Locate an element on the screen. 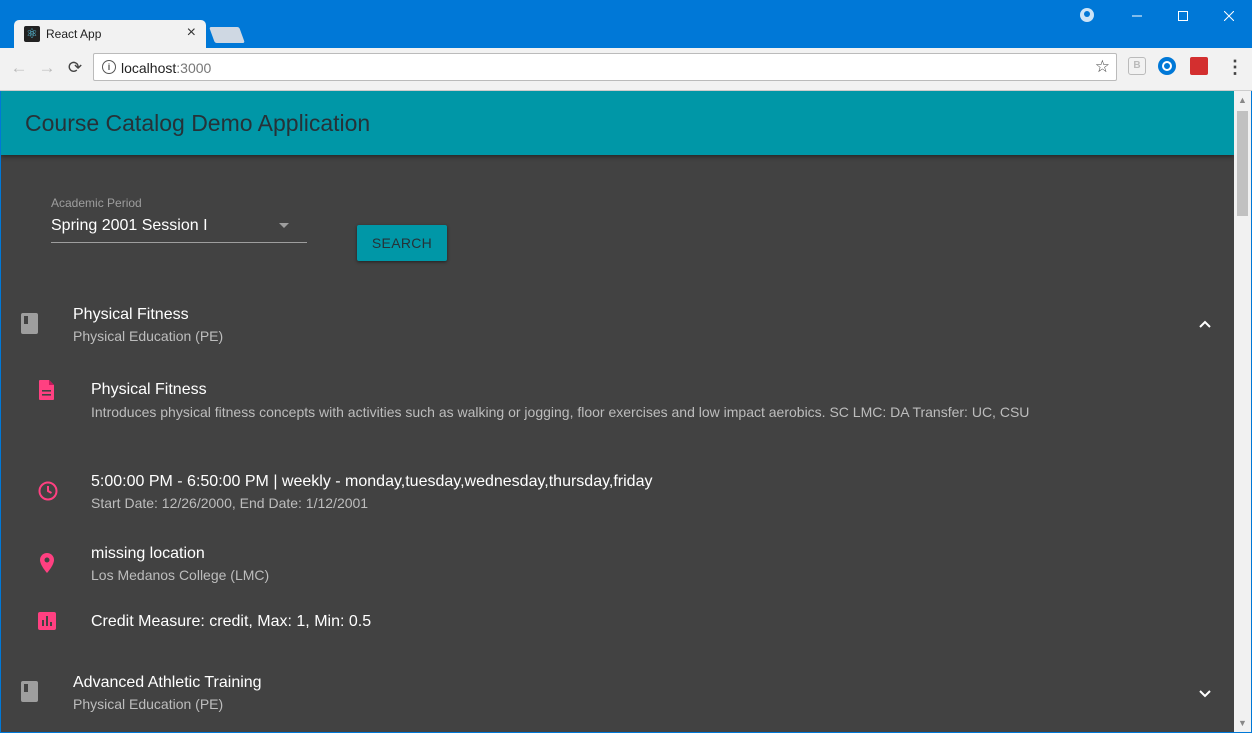 This screenshot has width=1252, height=733. location-pin-icon is located at coordinates (47, 563).